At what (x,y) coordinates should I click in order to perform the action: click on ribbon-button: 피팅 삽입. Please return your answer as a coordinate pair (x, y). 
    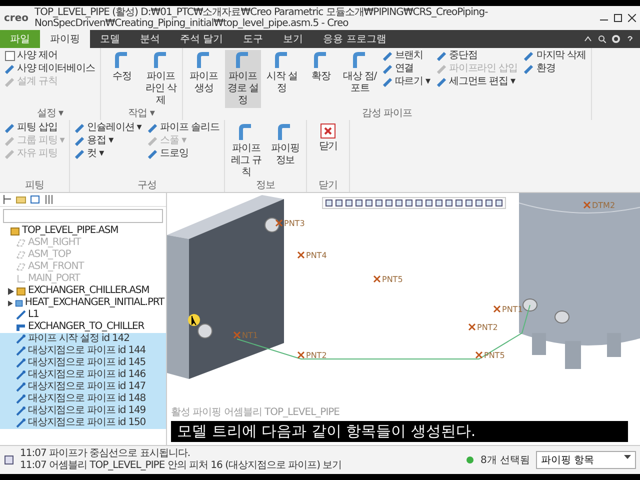
    Looking at the image, I should click on (34, 128).